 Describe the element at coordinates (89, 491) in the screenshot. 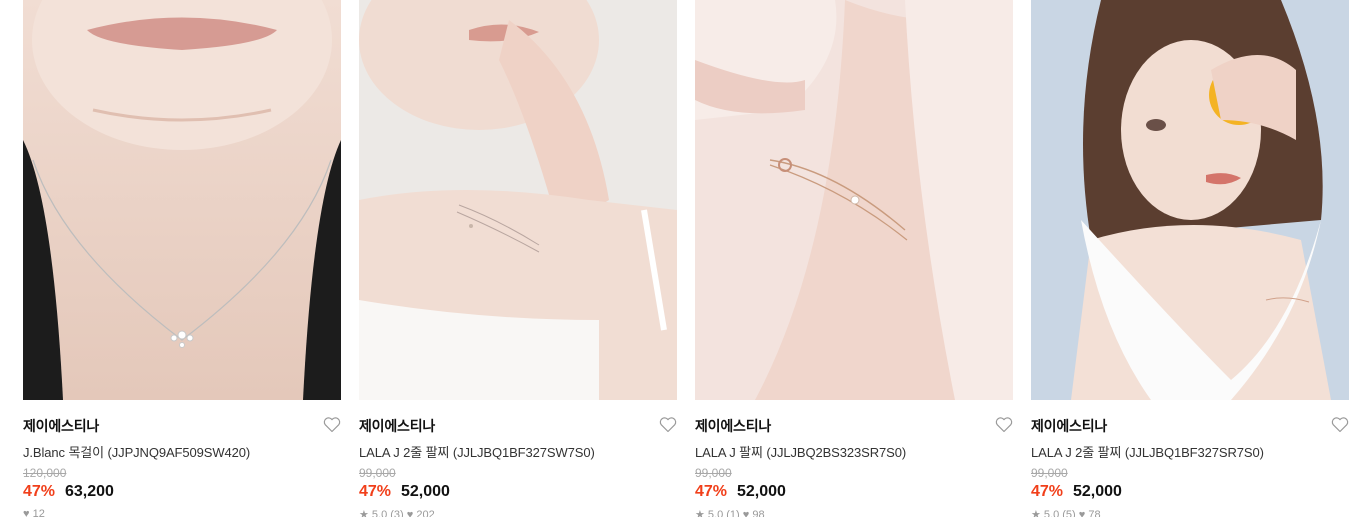

I see `sale-price: 63,200` at that location.